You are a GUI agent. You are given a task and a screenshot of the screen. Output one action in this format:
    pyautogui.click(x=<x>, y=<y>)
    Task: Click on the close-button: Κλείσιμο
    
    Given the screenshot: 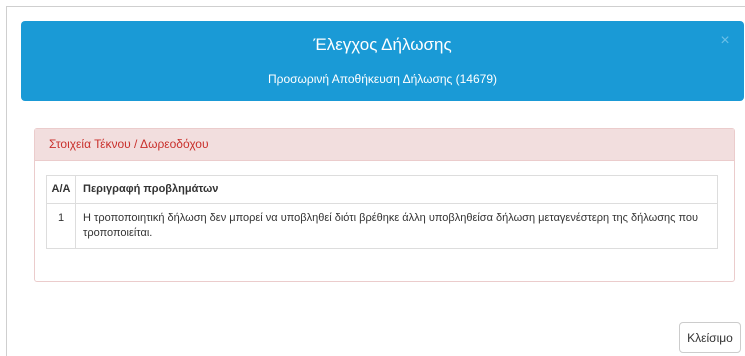 What is the action you would take?
    pyautogui.click(x=710, y=337)
    